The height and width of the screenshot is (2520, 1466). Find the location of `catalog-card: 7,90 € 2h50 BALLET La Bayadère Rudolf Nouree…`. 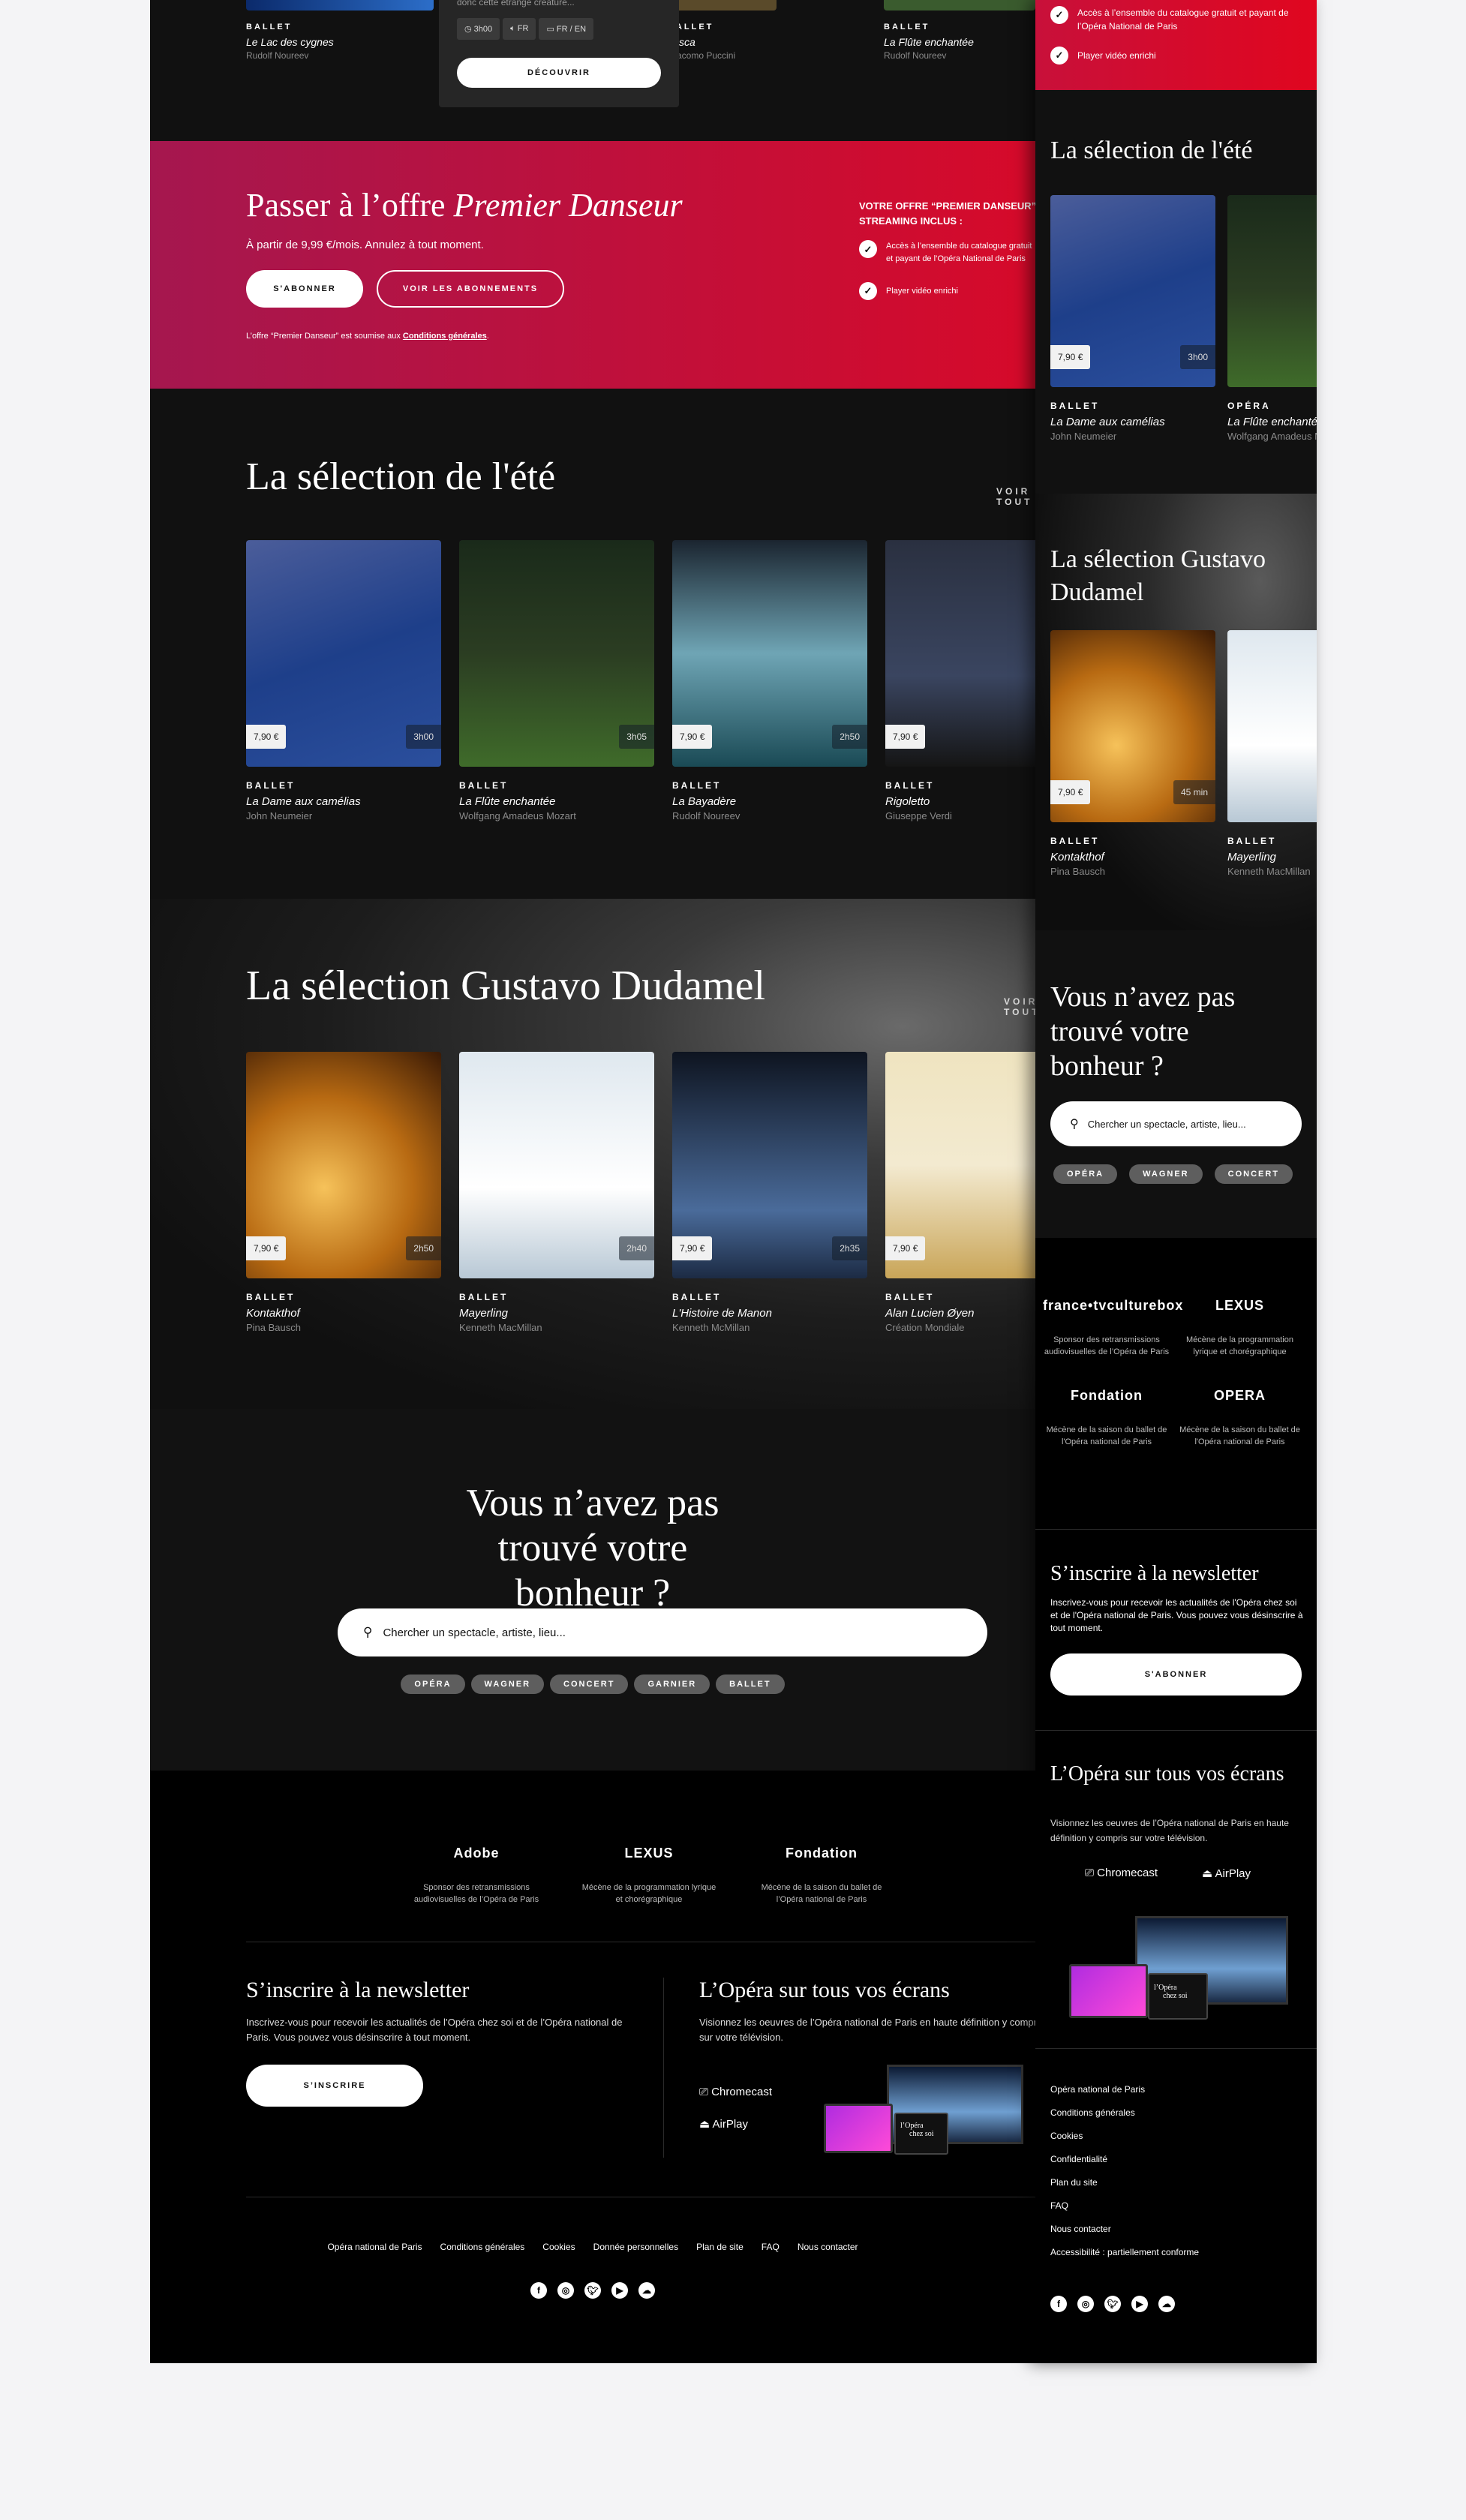

catalog-card: 7,90 € 2h50 BALLET La Bayadère Rudolf Nouree… is located at coordinates (769, 680).